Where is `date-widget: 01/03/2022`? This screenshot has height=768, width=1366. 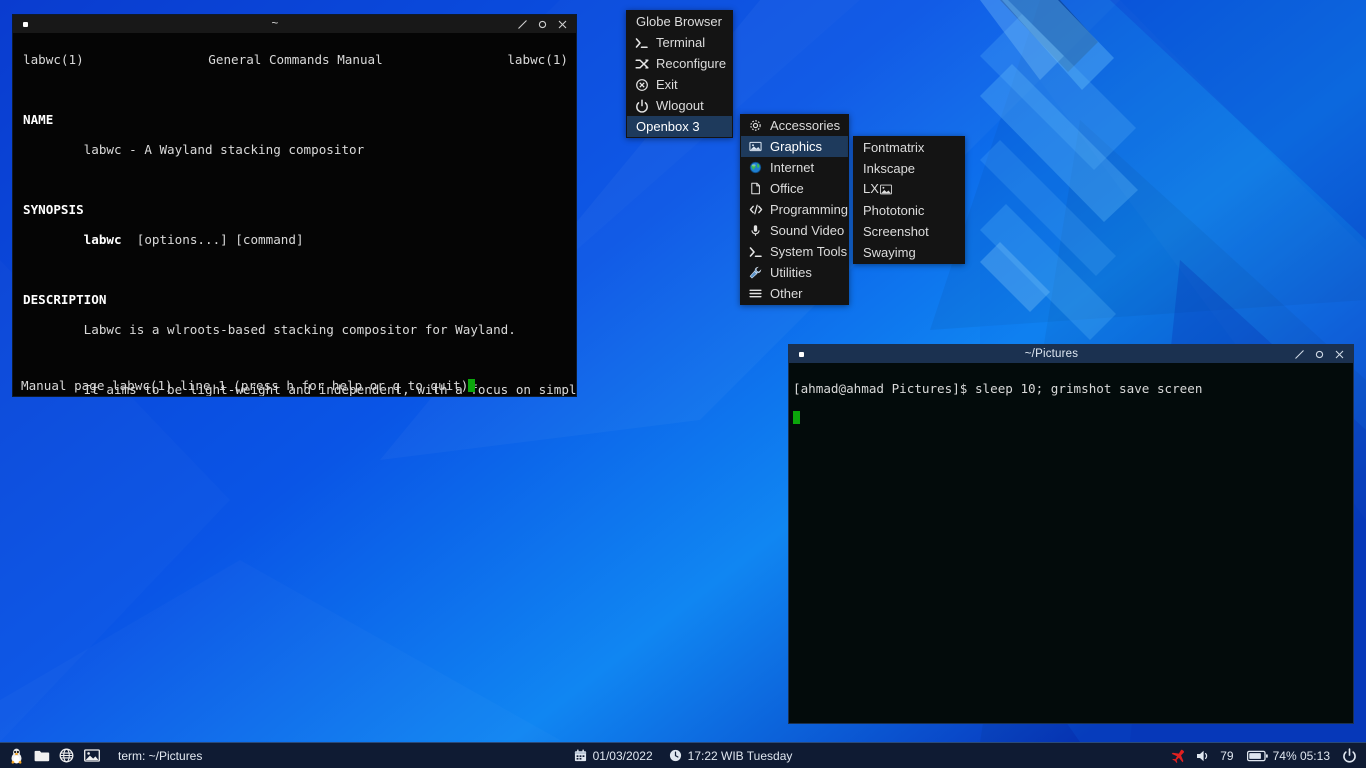
date-widget: 01/03/2022 is located at coordinates (613, 756).